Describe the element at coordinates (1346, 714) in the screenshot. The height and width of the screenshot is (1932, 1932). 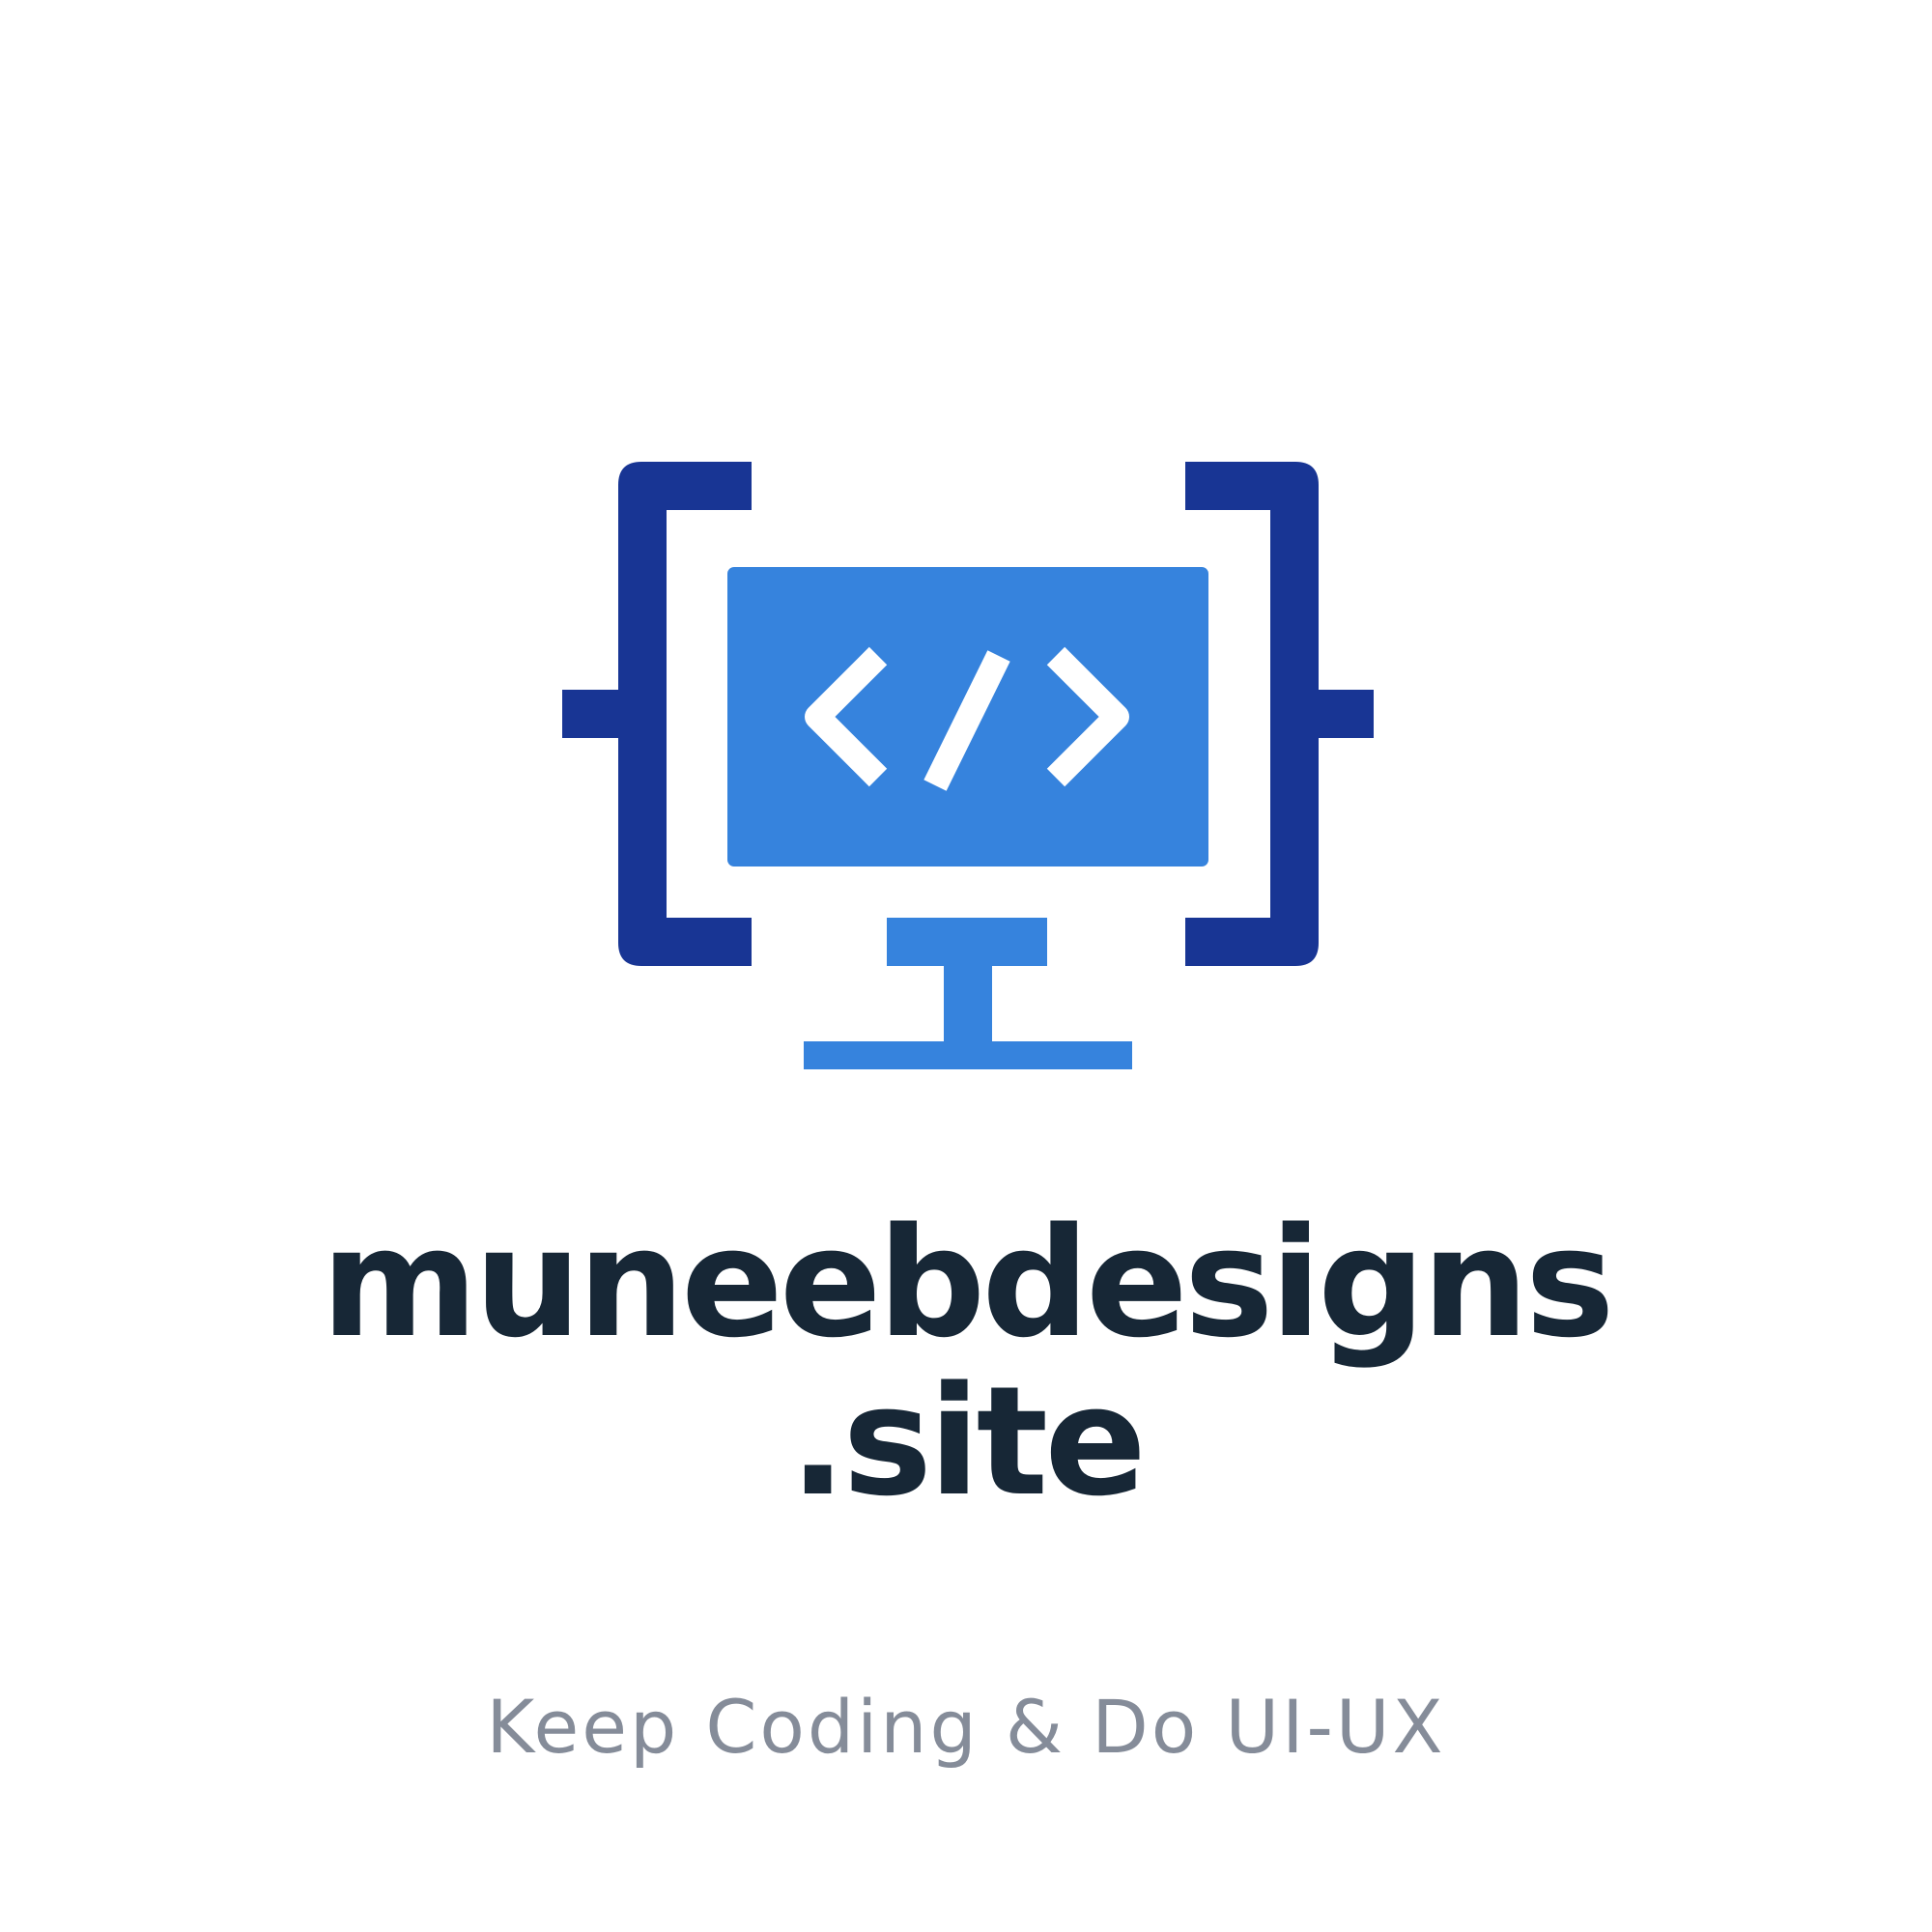
I see `right-bracket-tab` at that location.